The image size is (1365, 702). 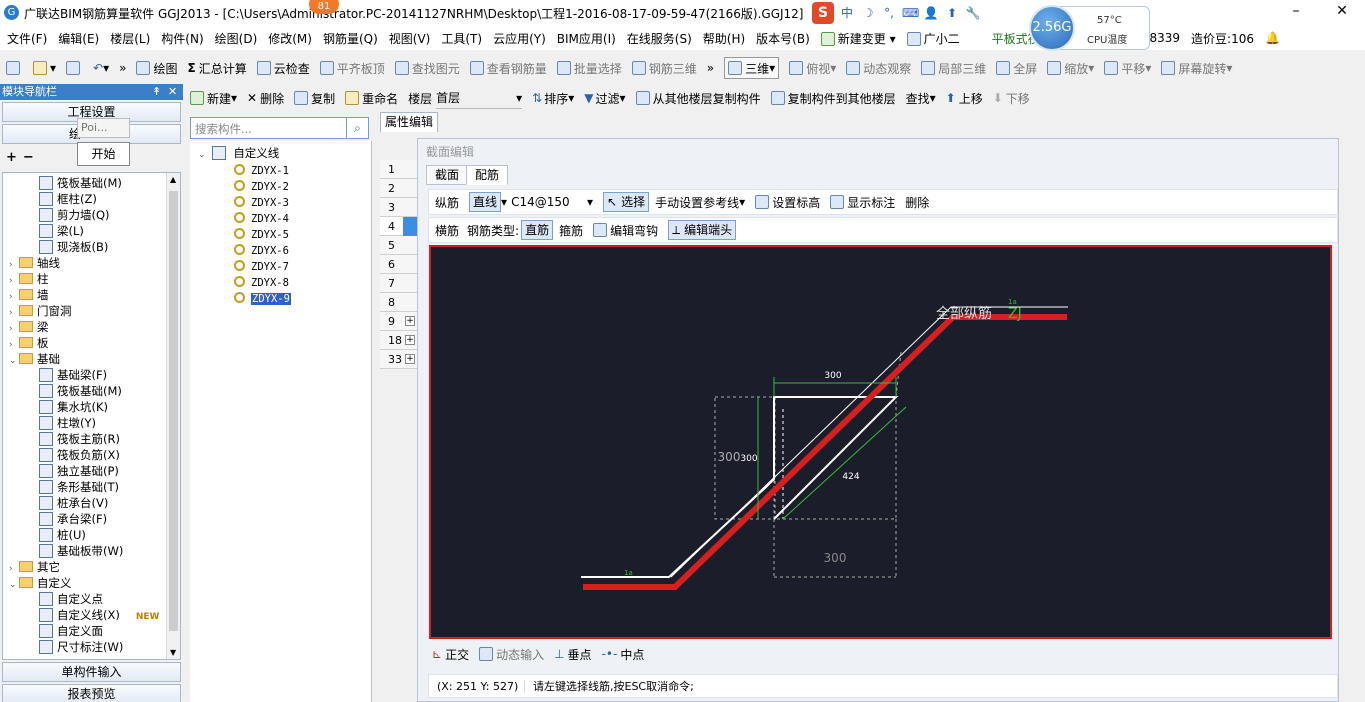 What do you see at coordinates (62, 535) in the screenshot?
I see `tree-item: 桩(U)` at bounding box center [62, 535].